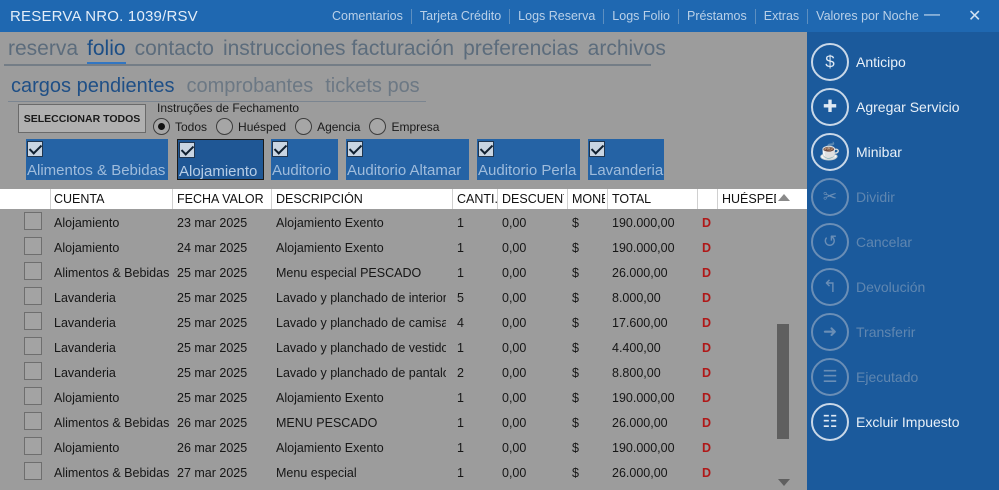  I want to click on agregar-servicio-button: ✚ Agregar Servicio, so click(904, 107).